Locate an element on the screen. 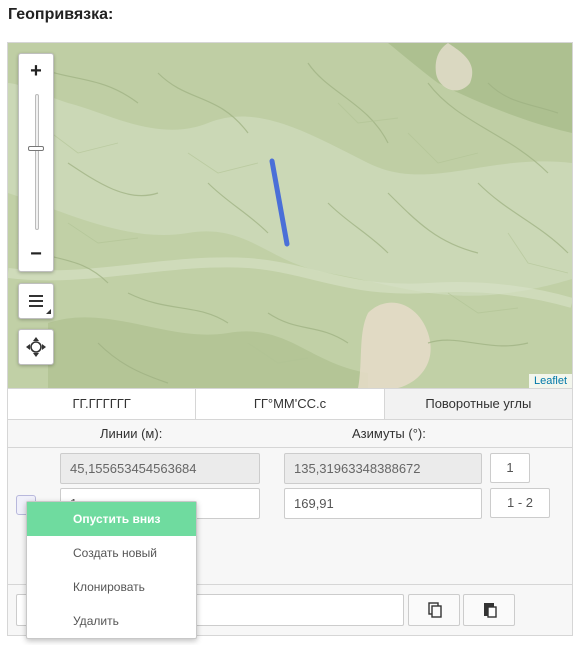 The width and height of the screenshot is (581, 645). menu-item-clone: Клонировать is located at coordinates (111, 587).